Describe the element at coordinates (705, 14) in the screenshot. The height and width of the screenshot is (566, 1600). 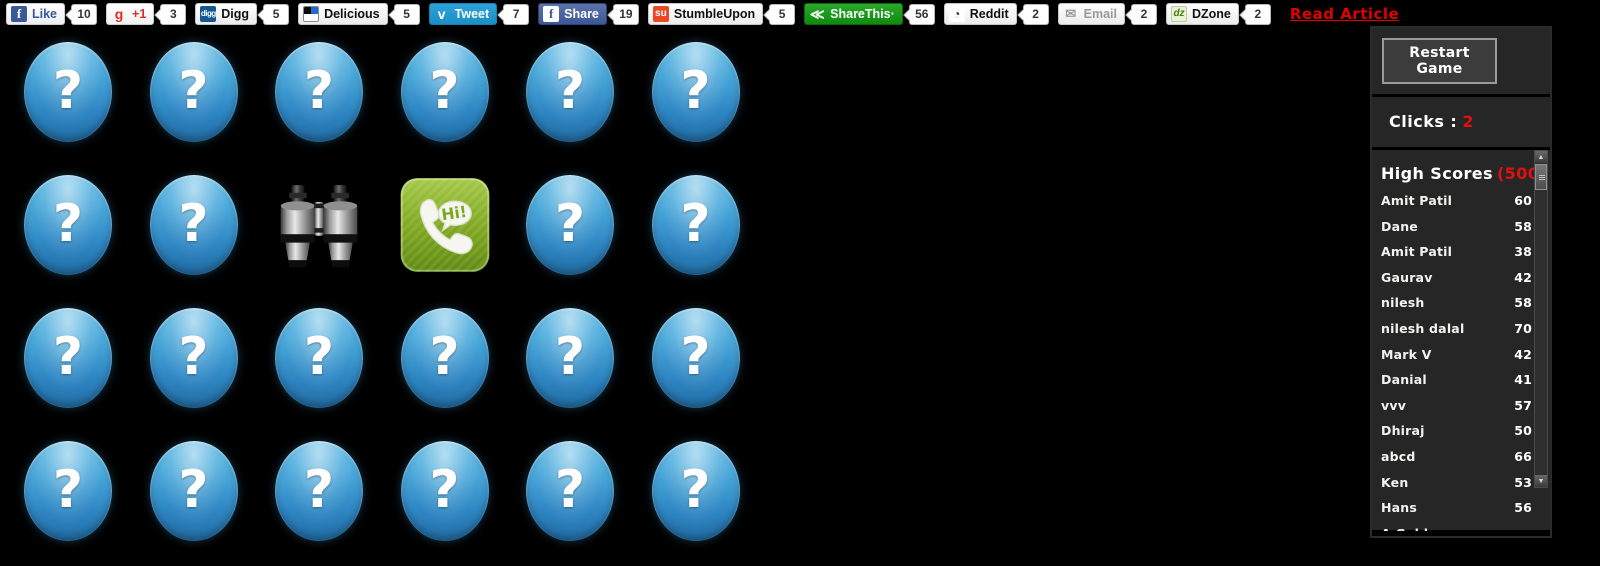
I see `stumbleupon-button: su StumbleUpon` at that location.